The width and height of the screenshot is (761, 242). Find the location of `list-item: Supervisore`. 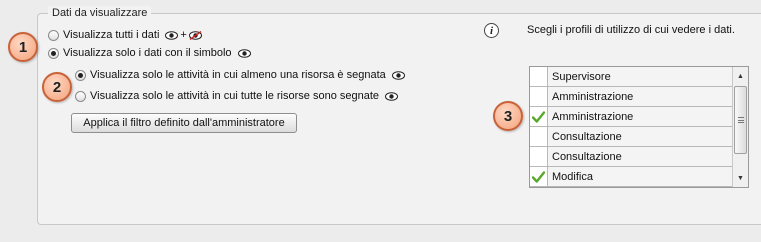

list-item: Supervisore is located at coordinates (632, 77).